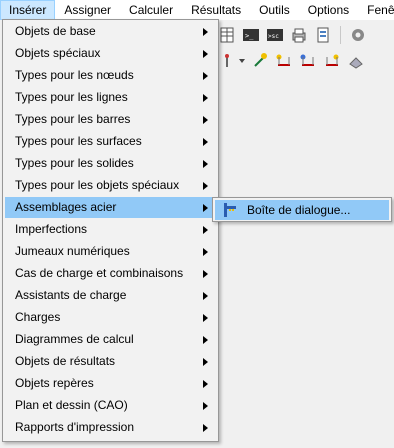  What do you see at coordinates (71, 295) in the screenshot?
I see `menu-item-label: Assistants de charge` at bounding box center [71, 295].